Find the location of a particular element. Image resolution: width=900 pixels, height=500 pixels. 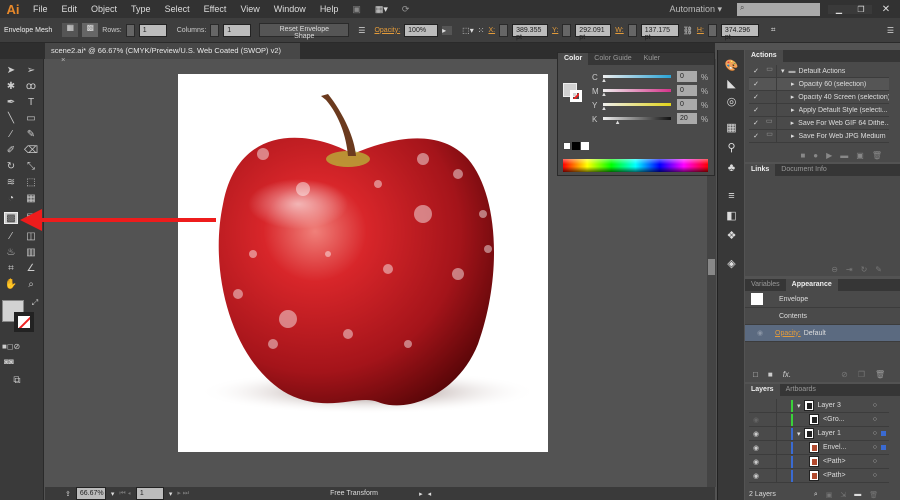

constrain-link-icon: ⛓ is located at coordinates (688, 30).